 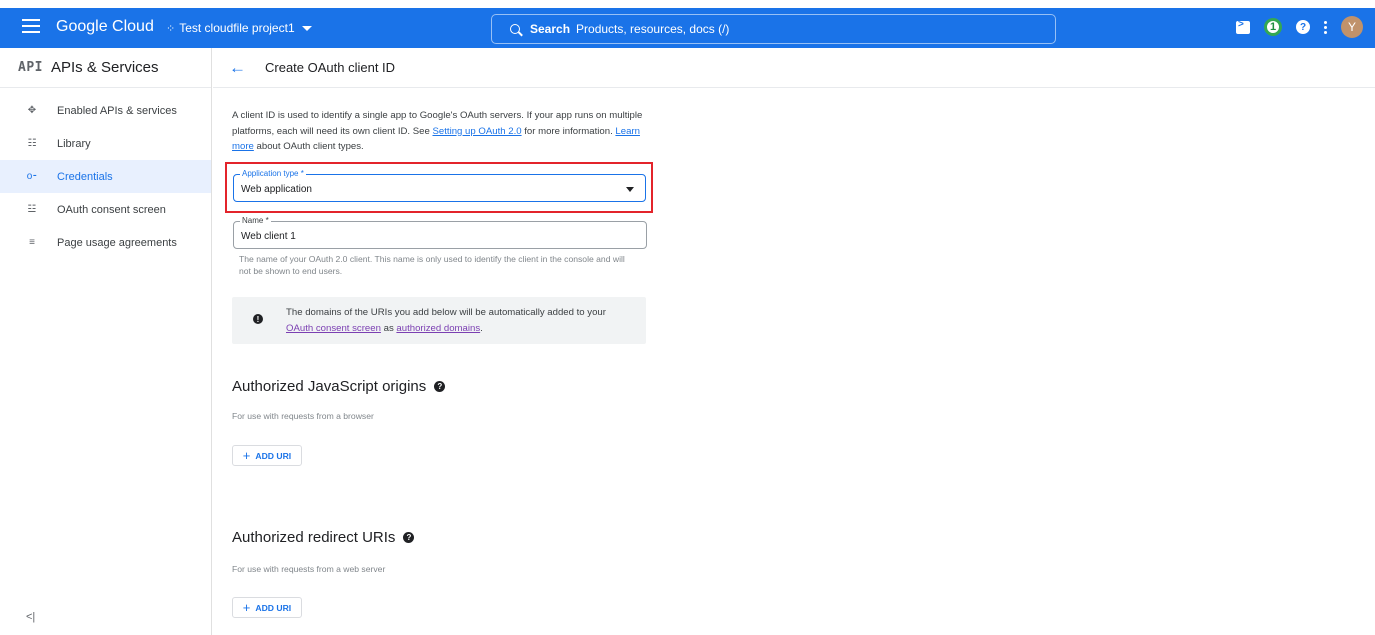 I want to click on project-name: Test cloudfile project1, so click(x=237, y=28).